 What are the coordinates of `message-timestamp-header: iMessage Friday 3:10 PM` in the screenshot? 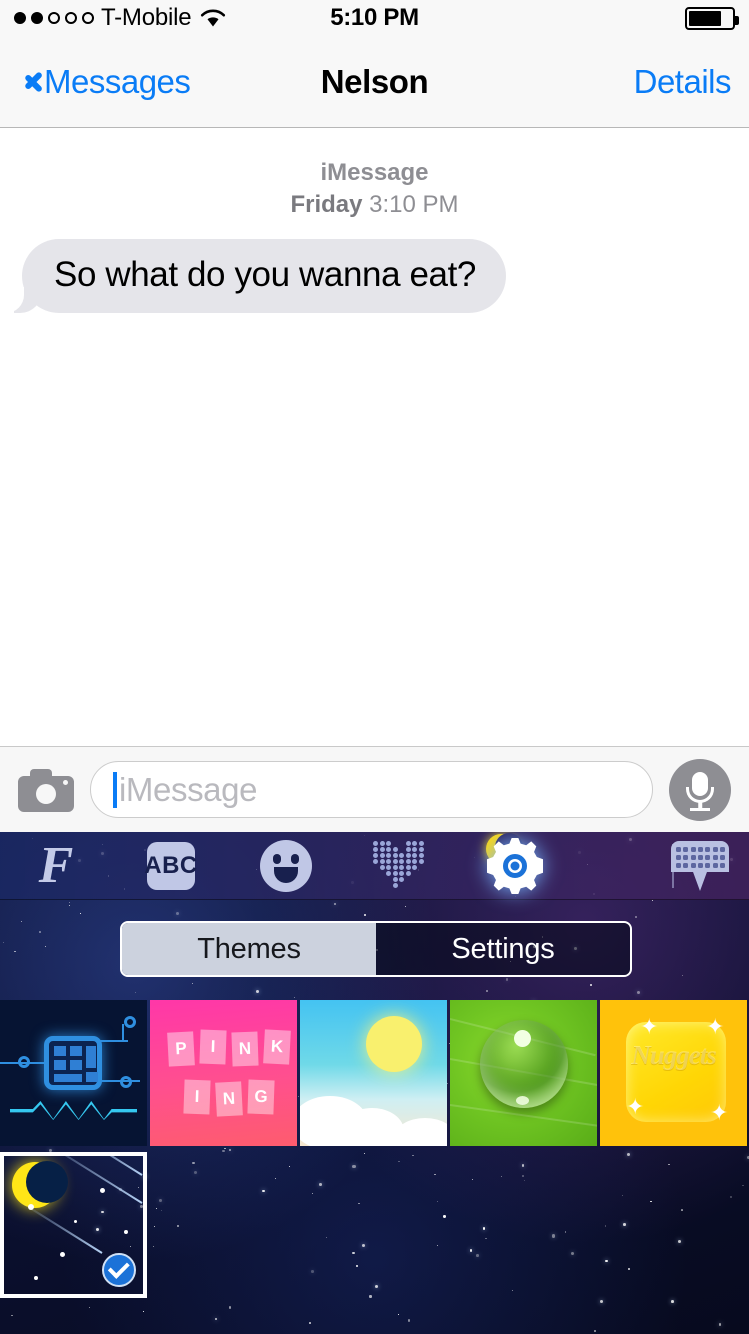 It's located at (374, 189).